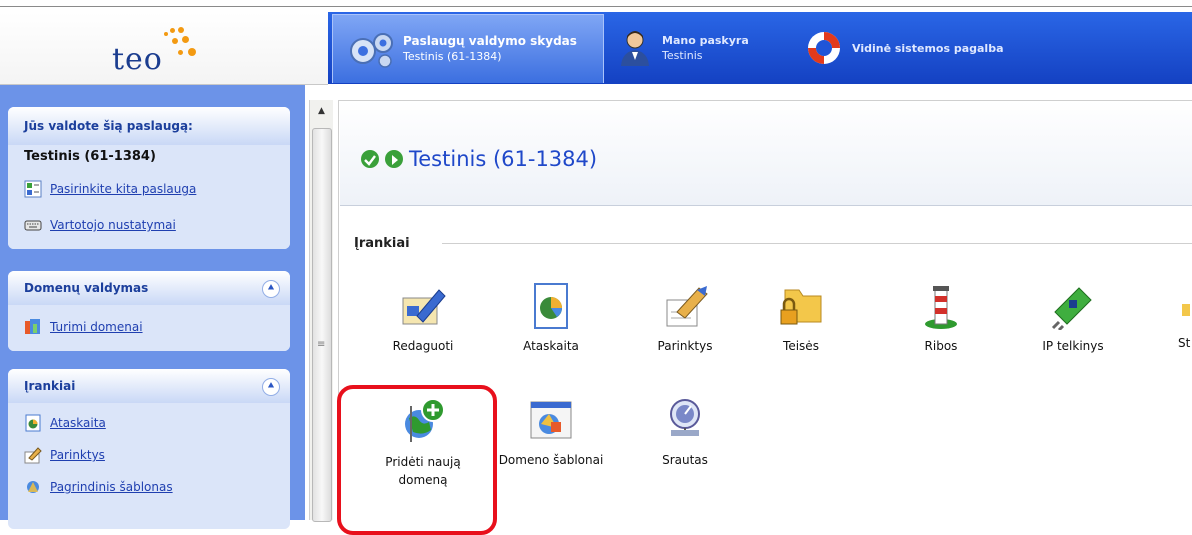  Describe the element at coordinates (86, 288) in the screenshot. I see `domains-panel-title: Domenų valdymas` at that location.